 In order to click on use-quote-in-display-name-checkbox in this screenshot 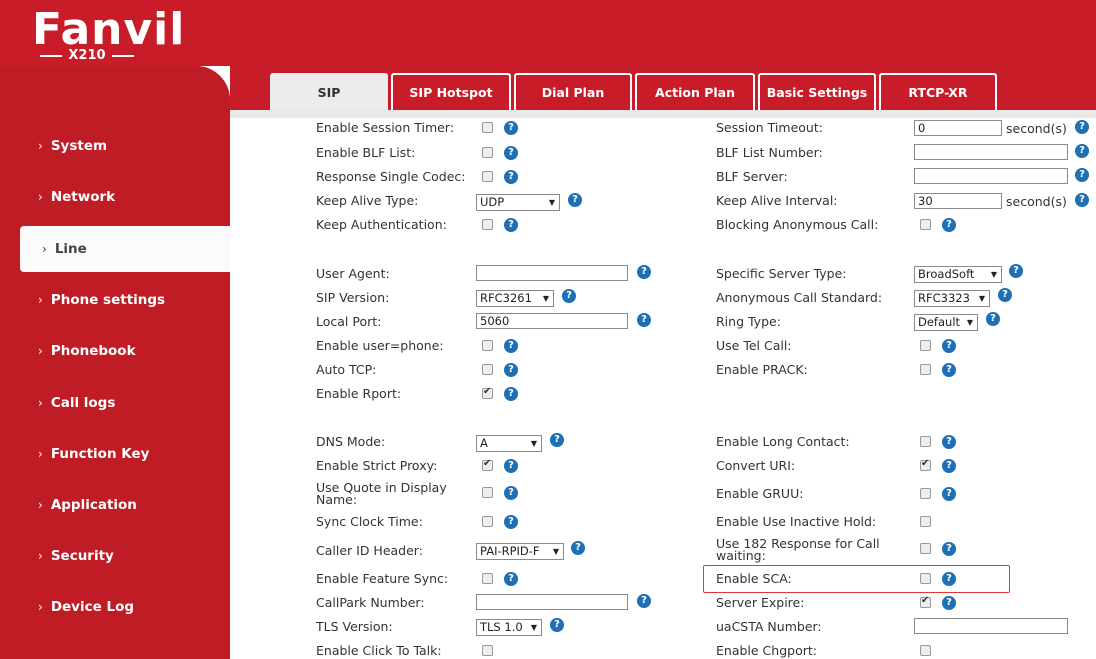, I will do `click(487, 492)`.